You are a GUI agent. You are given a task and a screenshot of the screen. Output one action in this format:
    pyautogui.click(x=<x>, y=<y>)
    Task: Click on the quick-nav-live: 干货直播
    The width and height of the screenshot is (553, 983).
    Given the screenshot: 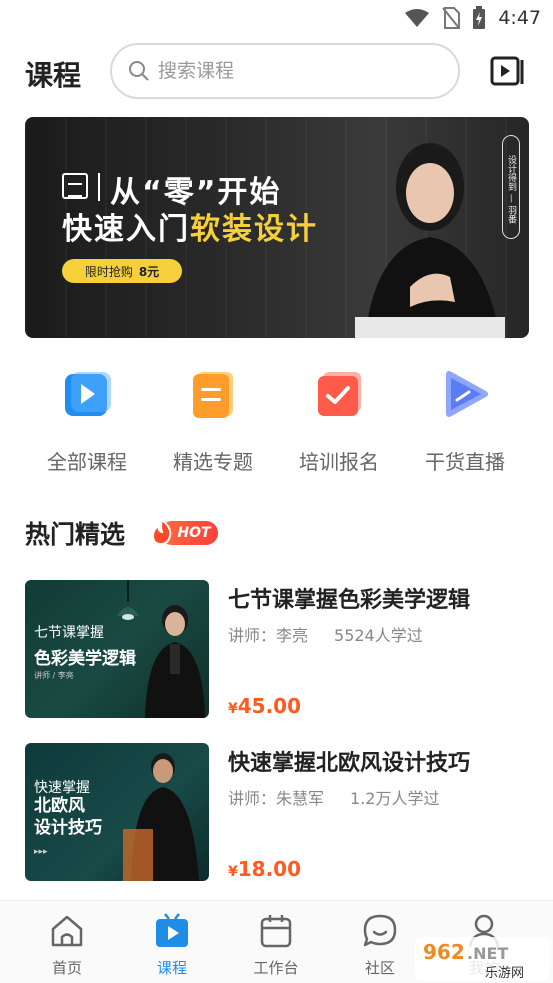 What is the action you would take?
    pyautogui.click(x=465, y=421)
    